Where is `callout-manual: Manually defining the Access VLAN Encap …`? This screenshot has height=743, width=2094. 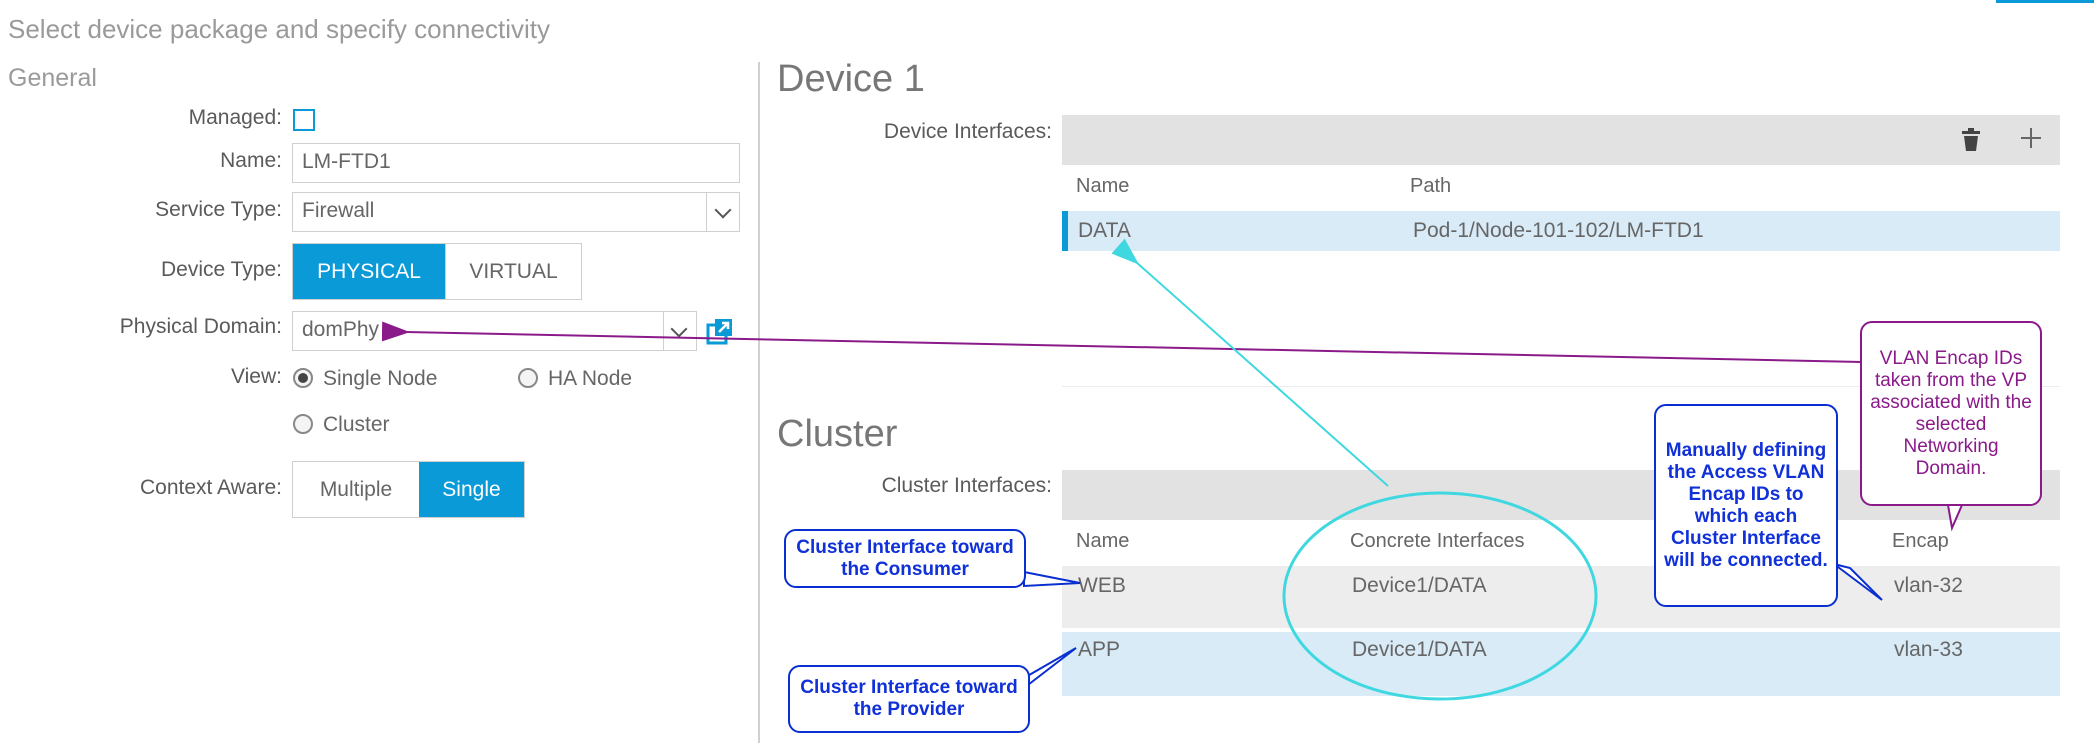 callout-manual: Manually defining the Access VLAN Encap … is located at coordinates (1746, 505).